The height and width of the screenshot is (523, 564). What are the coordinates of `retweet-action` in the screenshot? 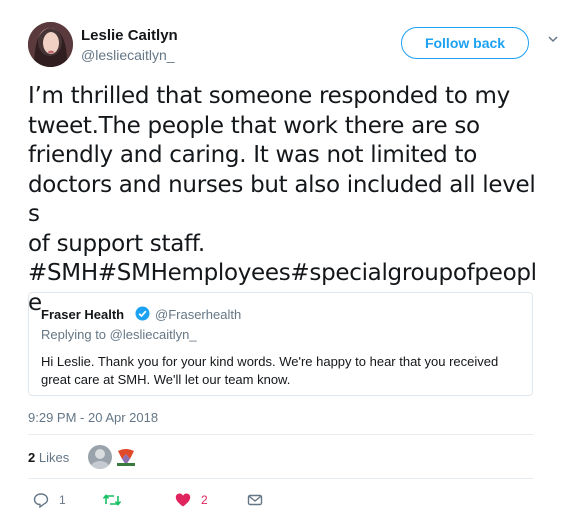 It's located at (112, 500).